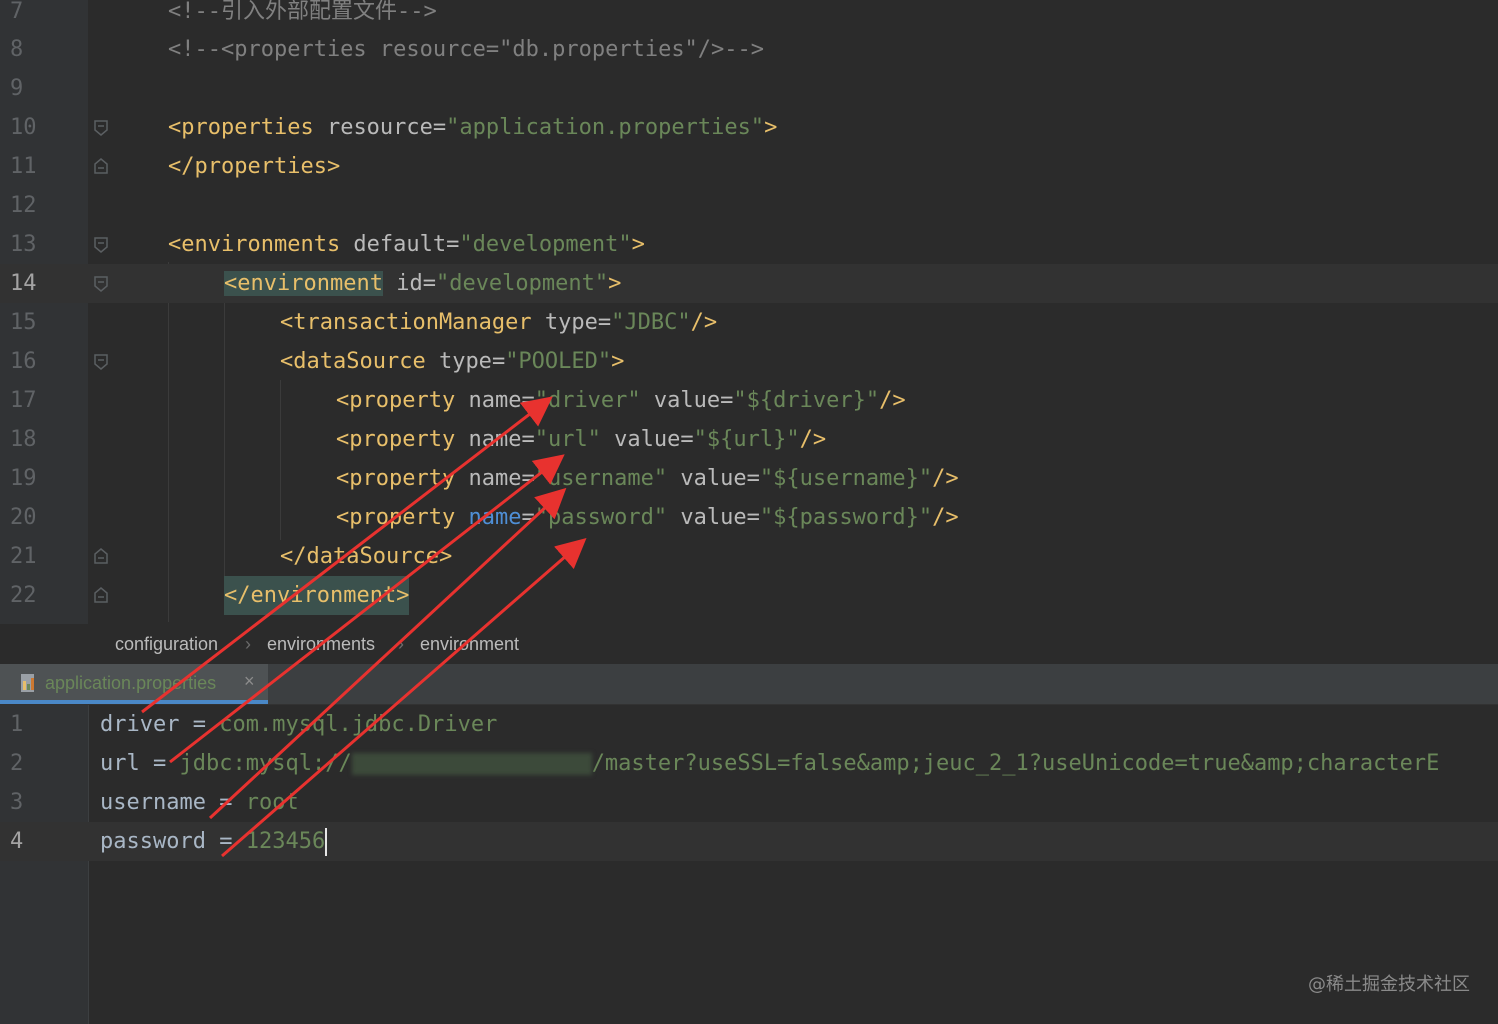 This screenshot has height=1024, width=1498. I want to click on properties-line-1: 1 driver = com.mysql.jdbc.Driver, so click(749, 724).